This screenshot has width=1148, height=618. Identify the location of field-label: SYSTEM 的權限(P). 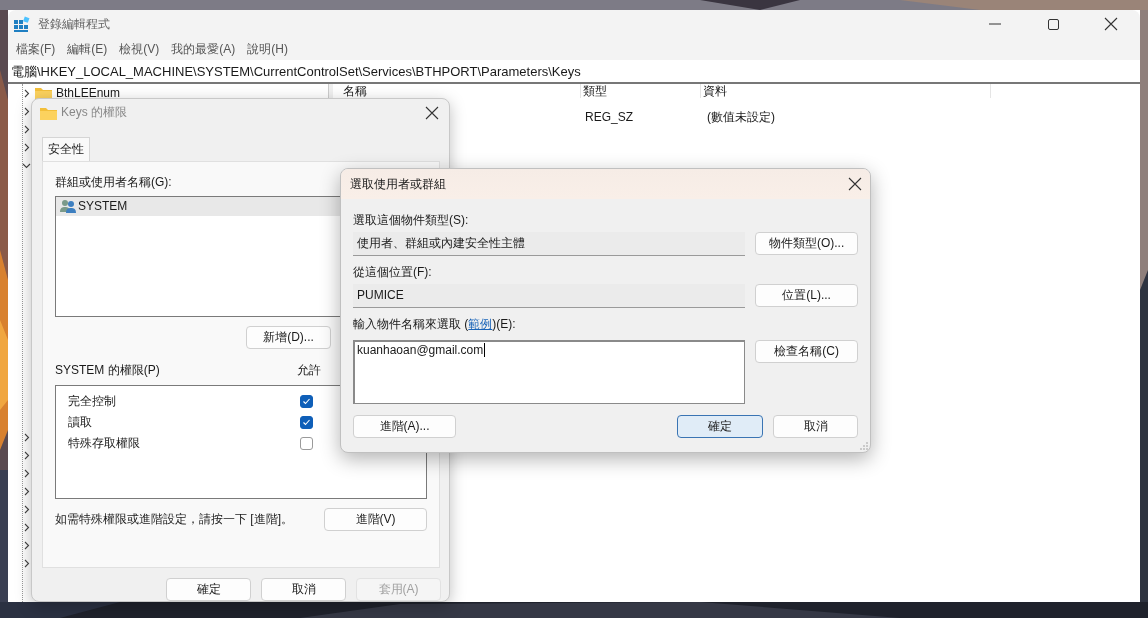
(108, 371).